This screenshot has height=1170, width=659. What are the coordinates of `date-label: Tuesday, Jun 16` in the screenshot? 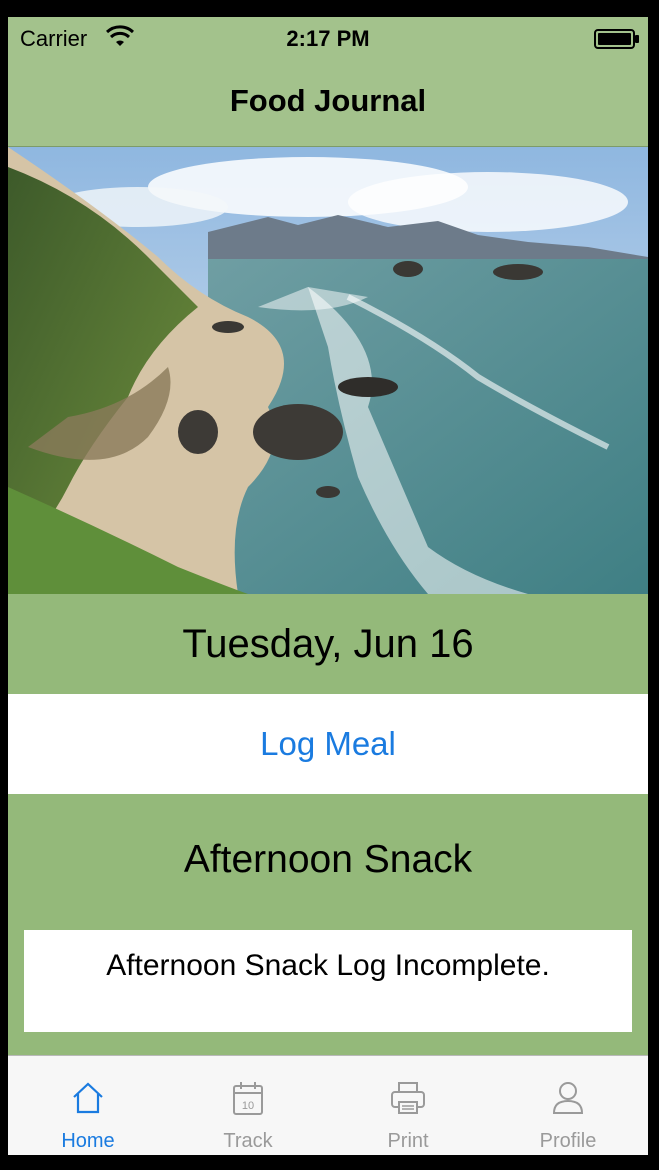 It's located at (328, 644).